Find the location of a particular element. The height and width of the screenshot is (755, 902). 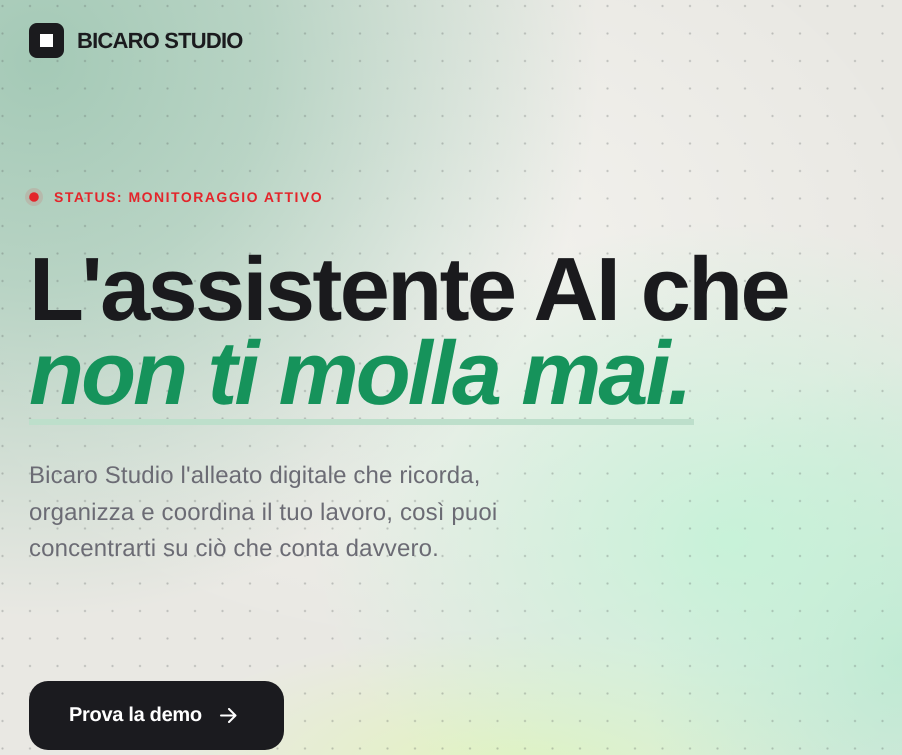

brand-name: BICARO STUDIO is located at coordinates (160, 41).